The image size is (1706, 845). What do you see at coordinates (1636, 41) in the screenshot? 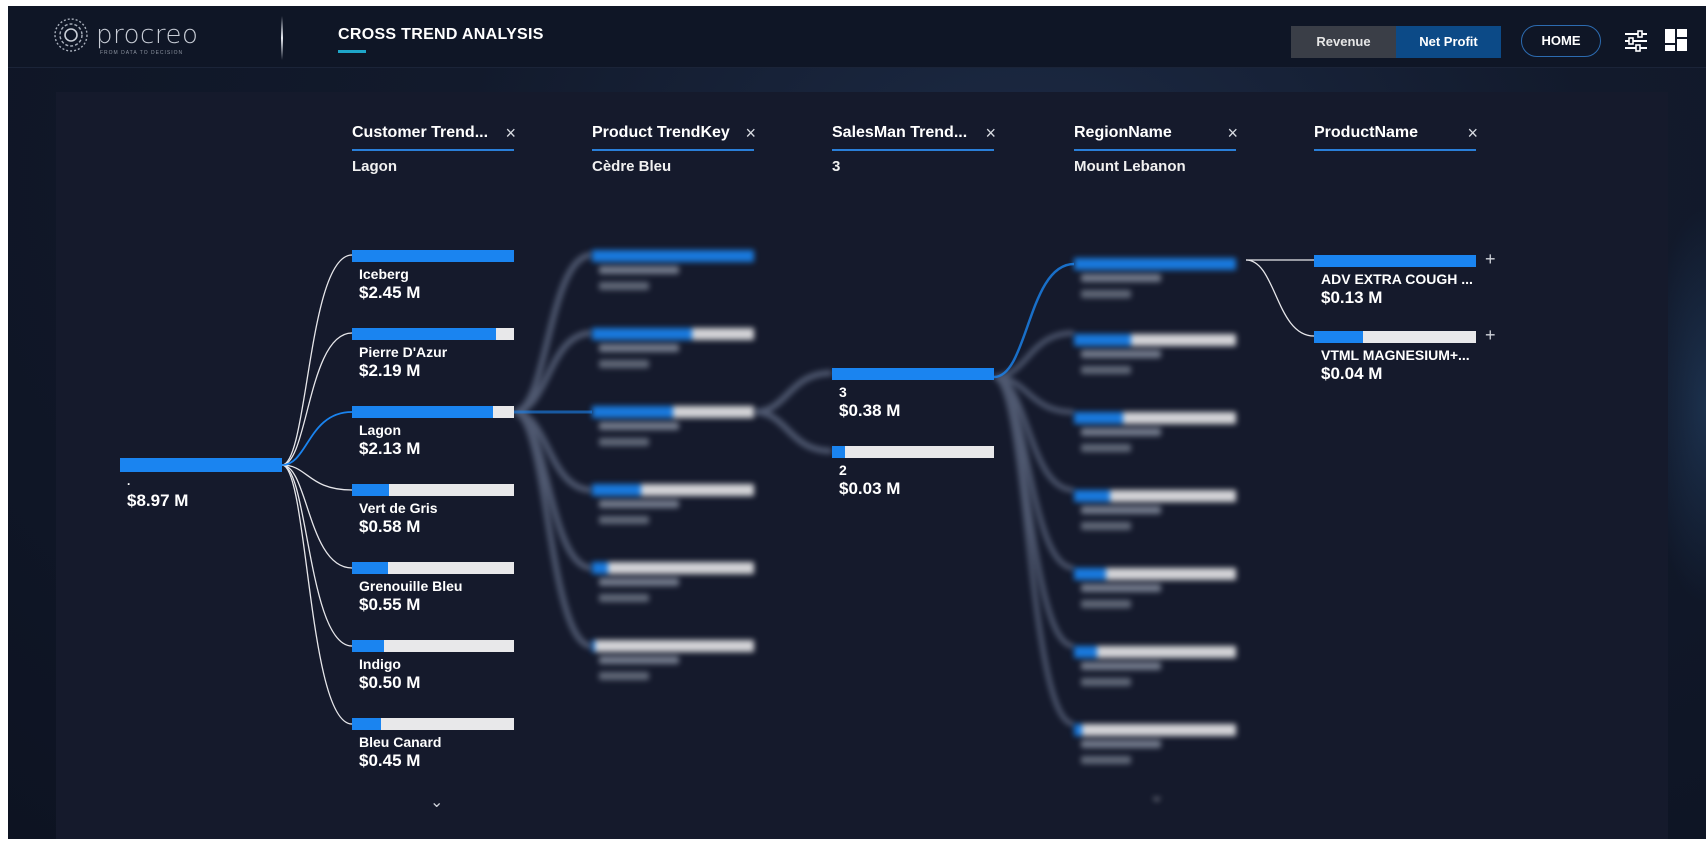
I see `sliders-icon` at bounding box center [1636, 41].